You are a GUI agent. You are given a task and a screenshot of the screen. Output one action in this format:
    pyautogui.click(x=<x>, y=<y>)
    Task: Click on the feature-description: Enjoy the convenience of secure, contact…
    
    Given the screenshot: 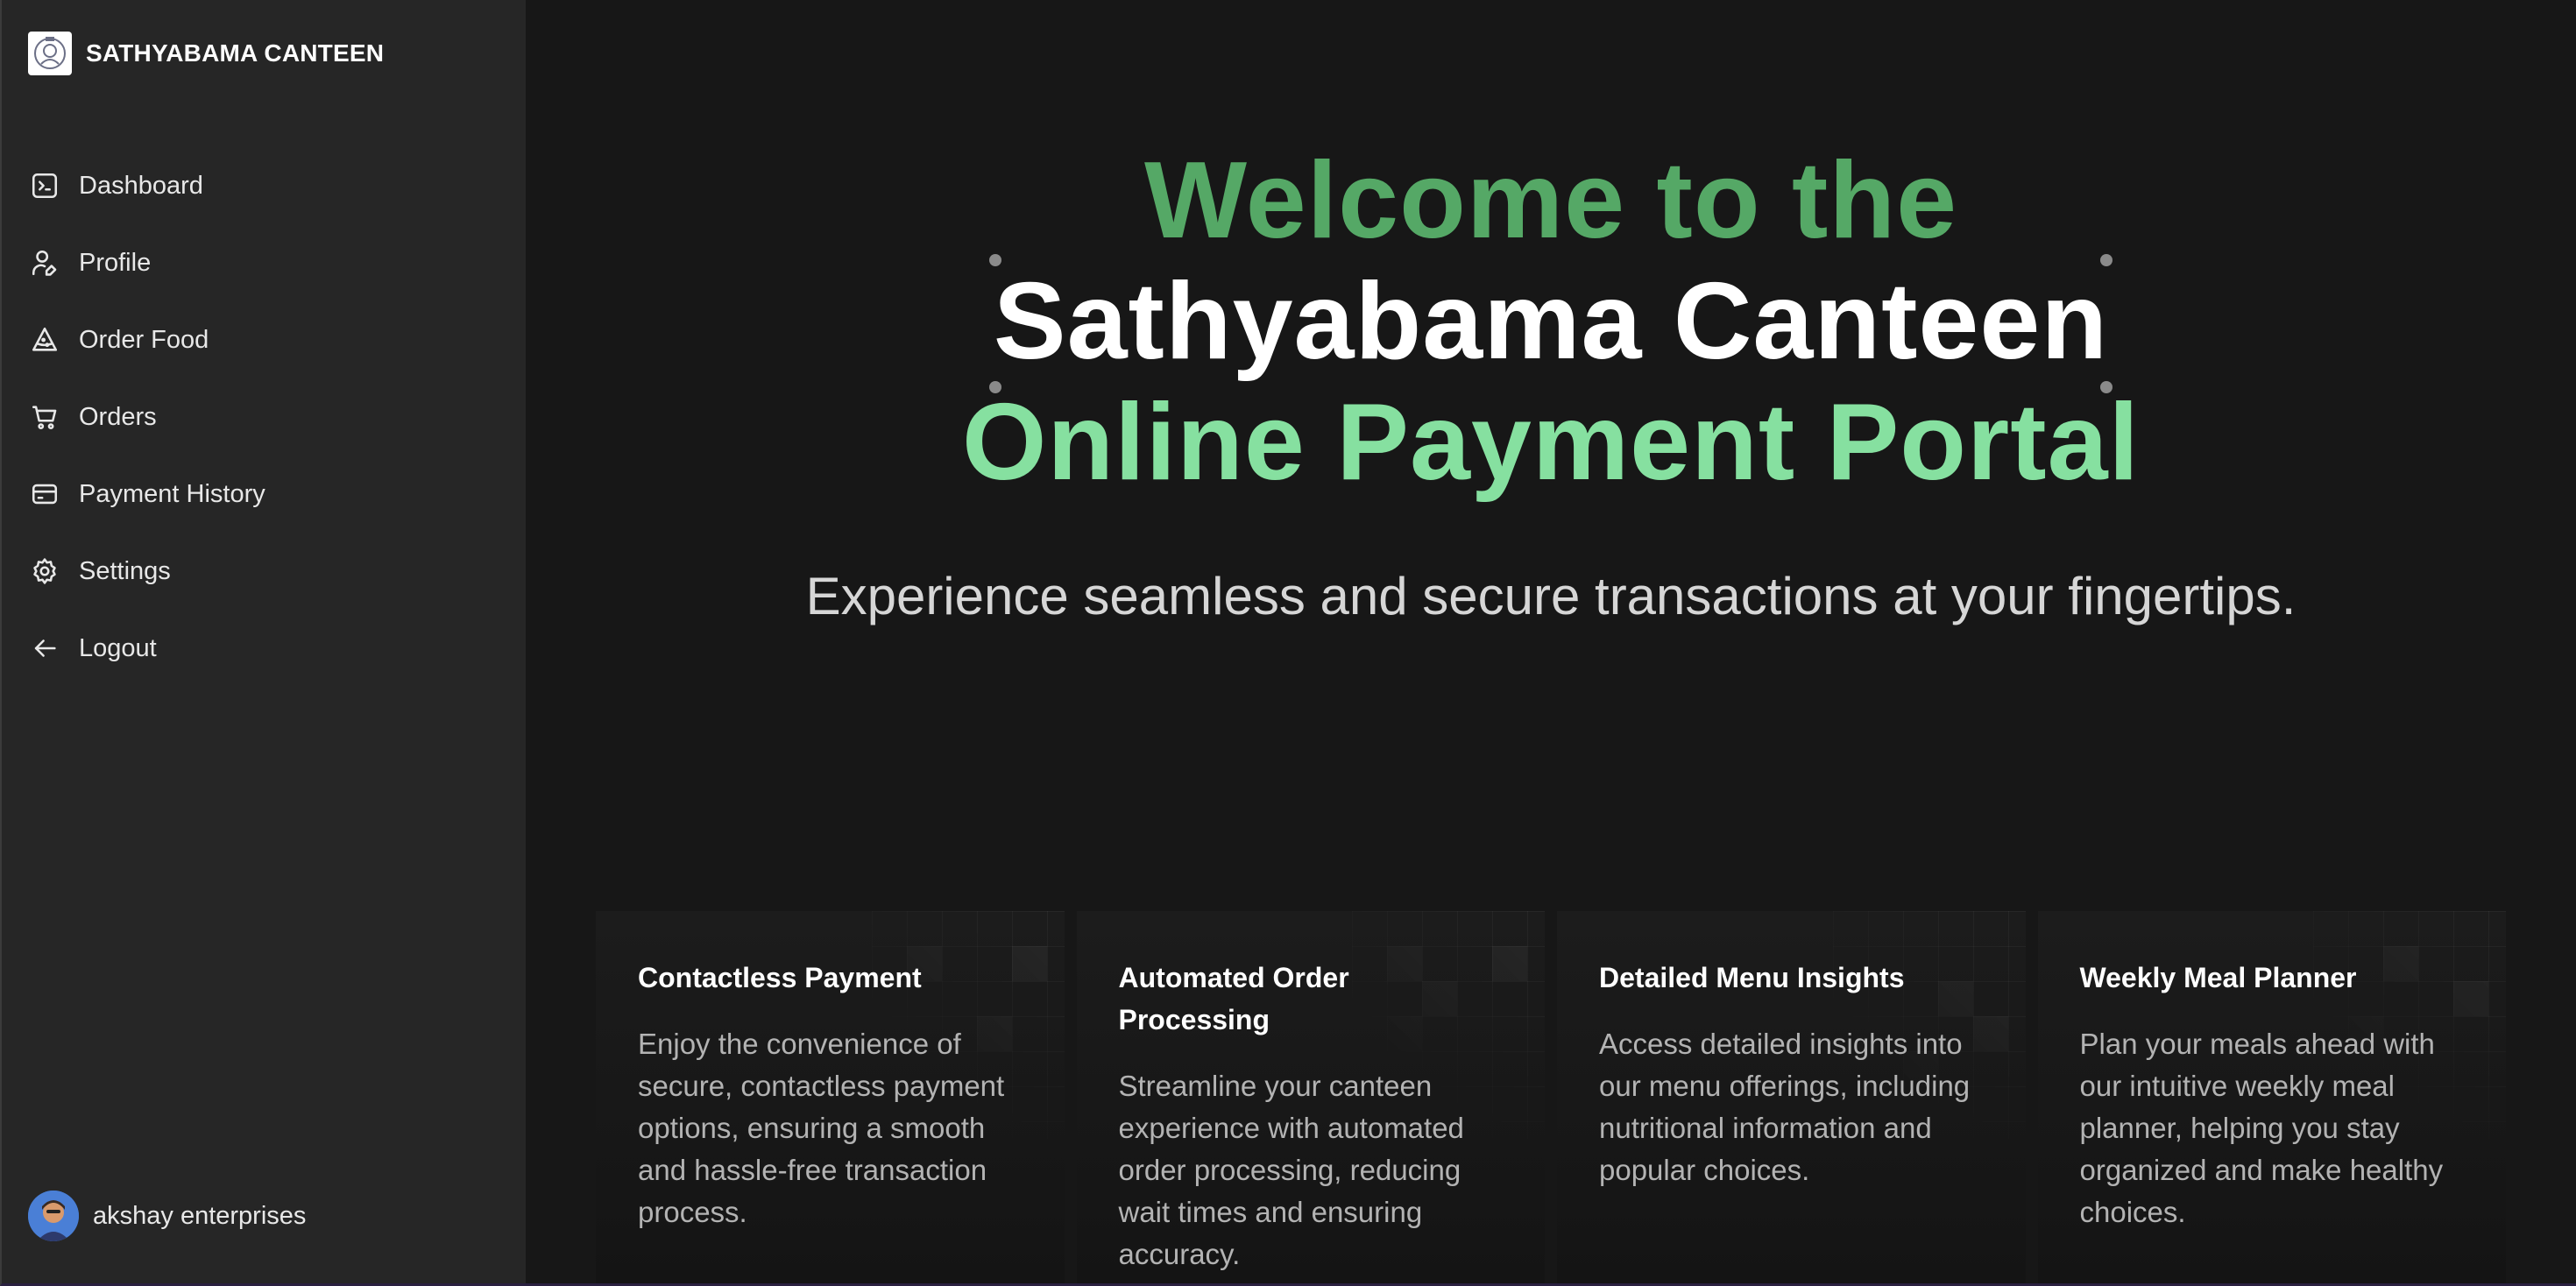 What is the action you would take?
    pyautogui.click(x=821, y=1128)
    